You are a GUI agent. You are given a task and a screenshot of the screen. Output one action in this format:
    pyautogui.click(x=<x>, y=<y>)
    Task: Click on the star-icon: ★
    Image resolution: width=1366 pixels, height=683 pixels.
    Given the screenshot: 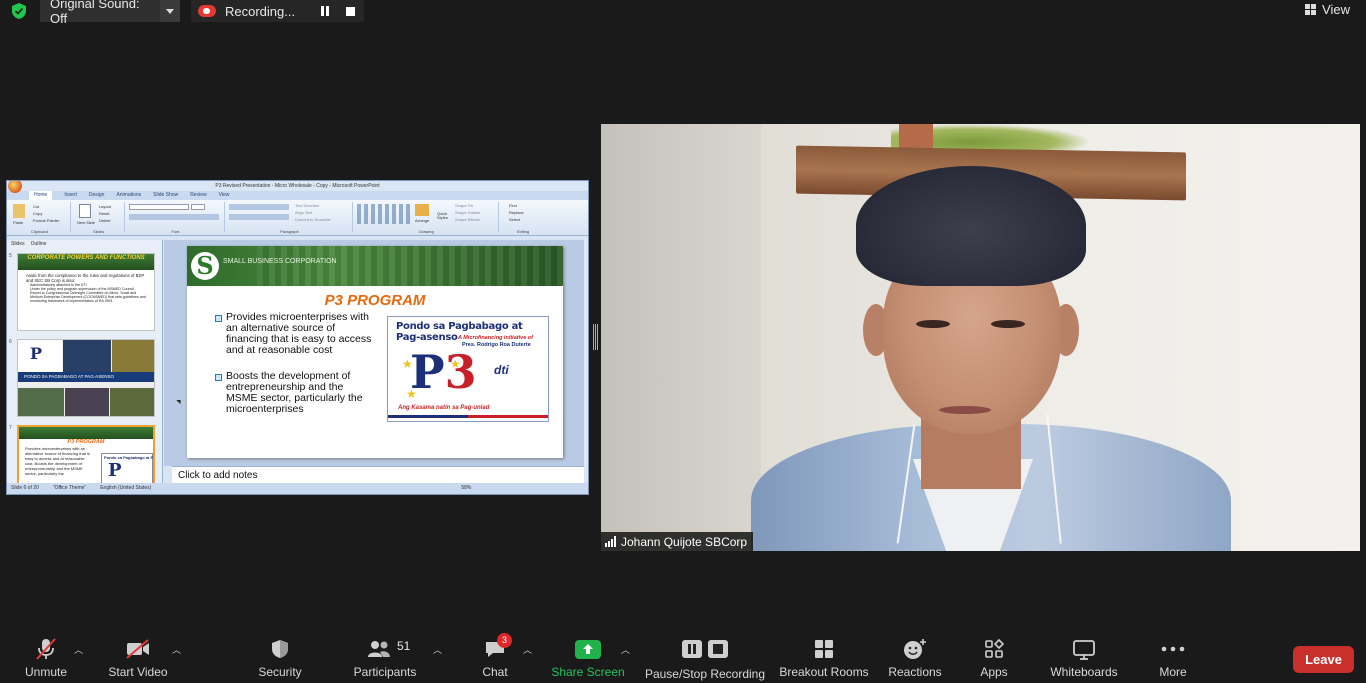 What is the action you would take?
    pyautogui.click(x=407, y=364)
    